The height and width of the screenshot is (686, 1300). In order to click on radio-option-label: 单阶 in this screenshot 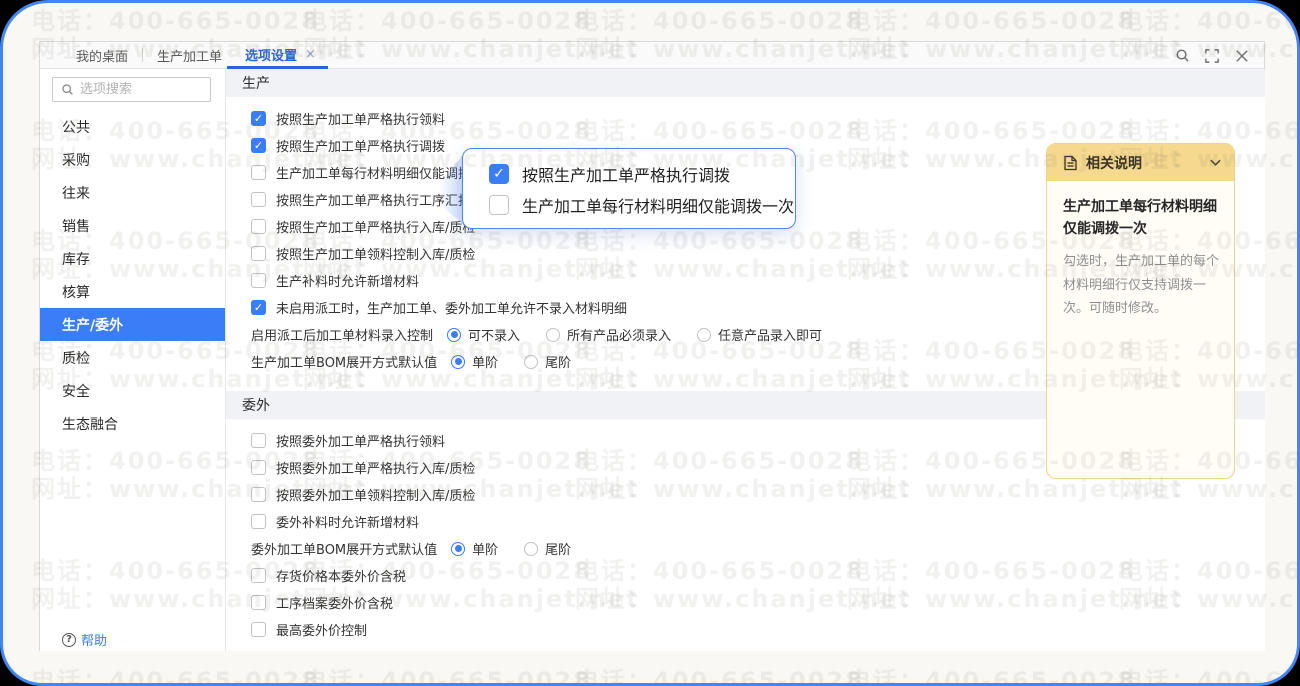, I will do `click(485, 550)`.